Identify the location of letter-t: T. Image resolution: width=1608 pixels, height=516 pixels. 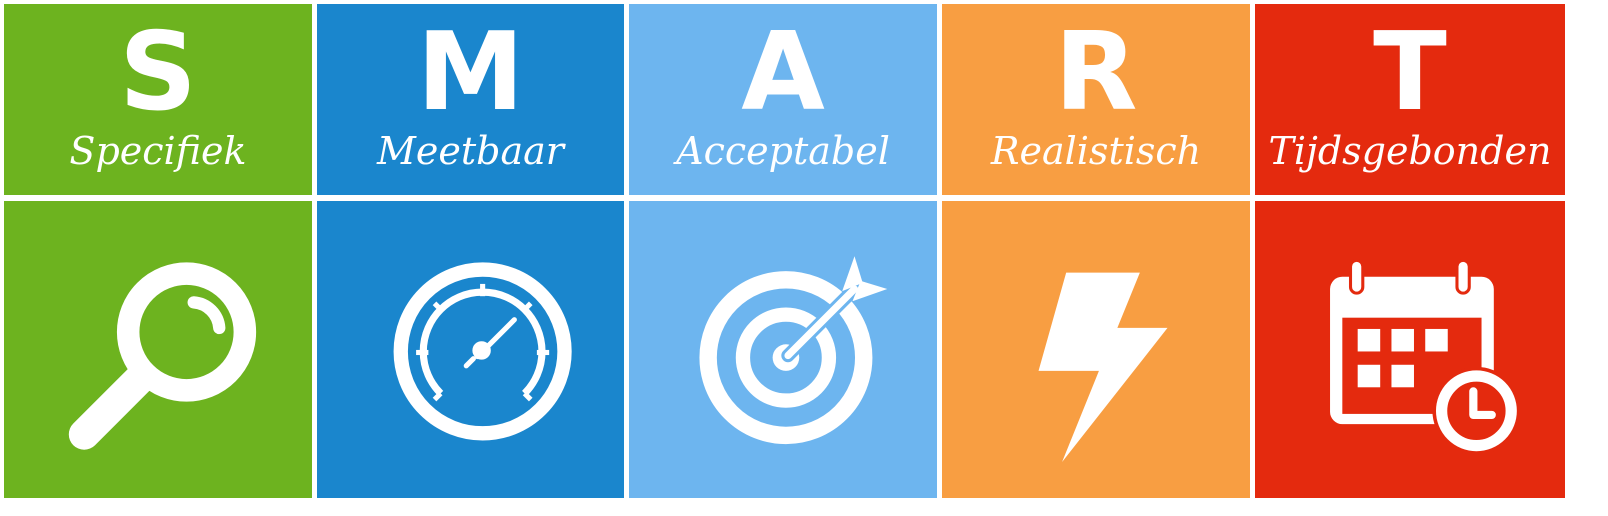
(1410, 72).